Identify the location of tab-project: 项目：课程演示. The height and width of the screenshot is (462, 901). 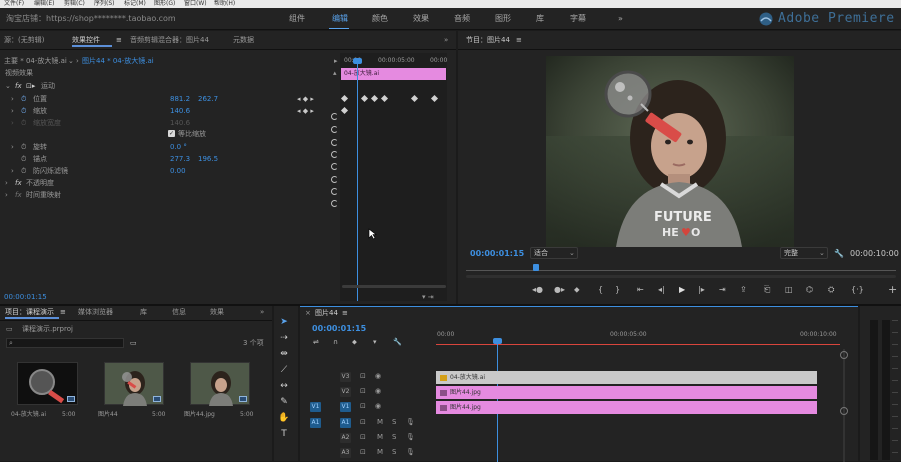
(29, 312).